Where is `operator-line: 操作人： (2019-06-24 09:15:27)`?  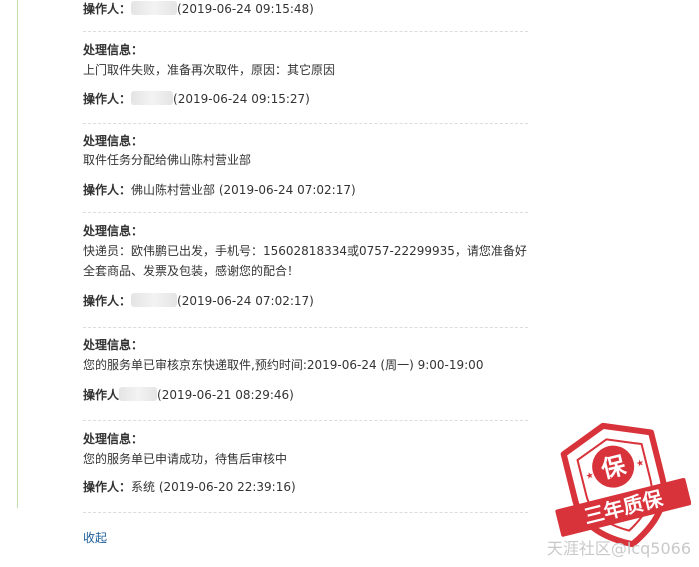 operator-line: 操作人： (2019-06-24 09:15:27) is located at coordinates (196, 99).